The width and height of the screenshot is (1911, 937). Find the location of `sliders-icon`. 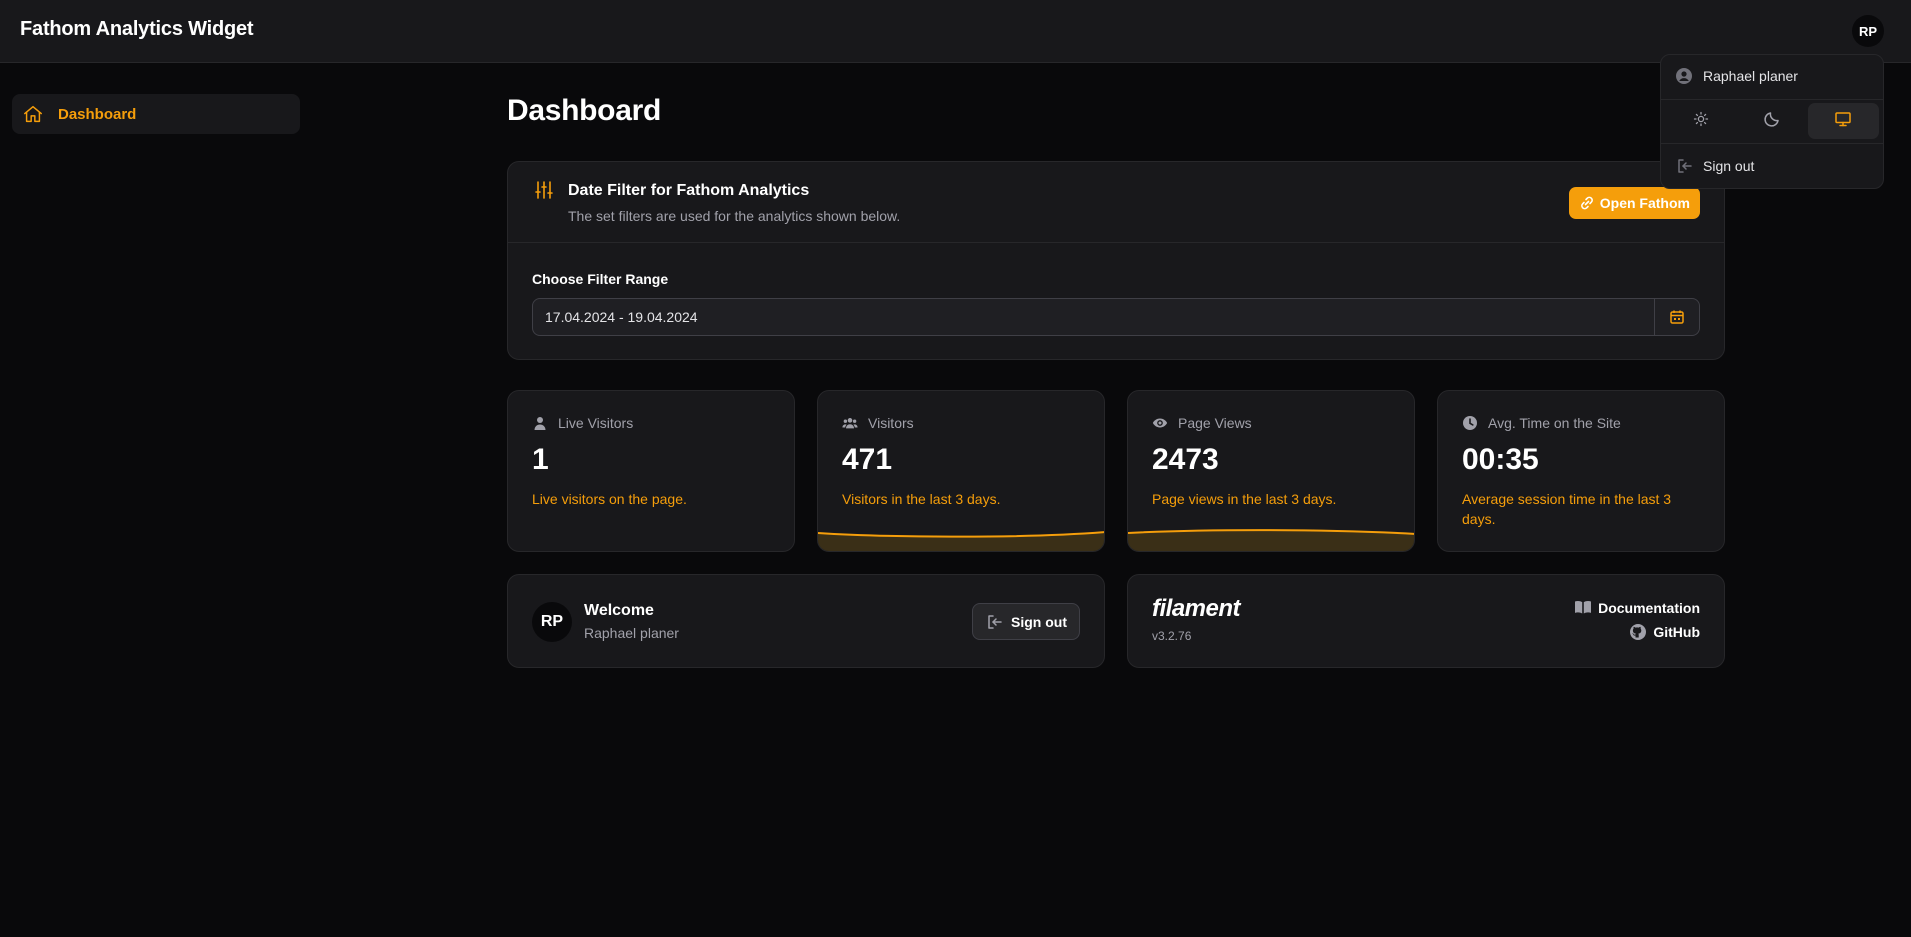

sliders-icon is located at coordinates (544, 190).